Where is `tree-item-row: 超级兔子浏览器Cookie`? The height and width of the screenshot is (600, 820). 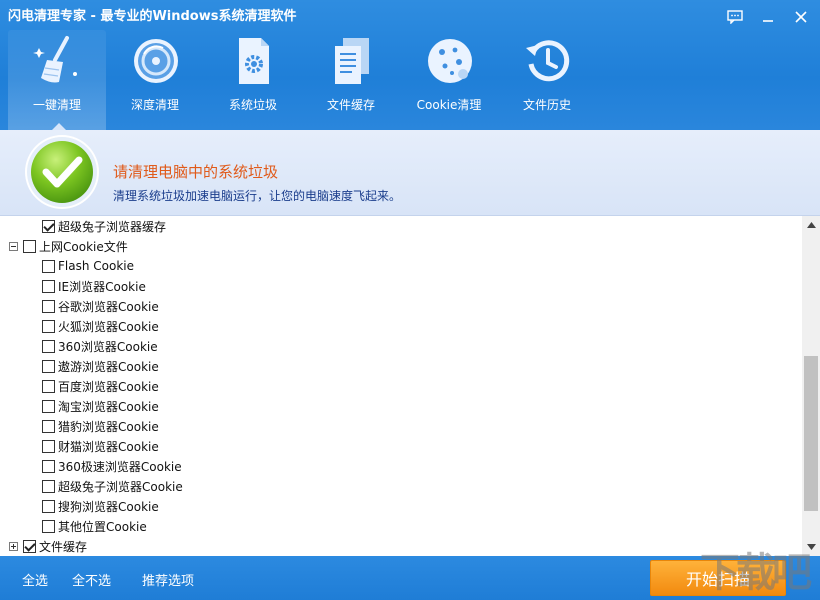
tree-item-row: 超级兔子浏览器Cookie is located at coordinates (112, 486).